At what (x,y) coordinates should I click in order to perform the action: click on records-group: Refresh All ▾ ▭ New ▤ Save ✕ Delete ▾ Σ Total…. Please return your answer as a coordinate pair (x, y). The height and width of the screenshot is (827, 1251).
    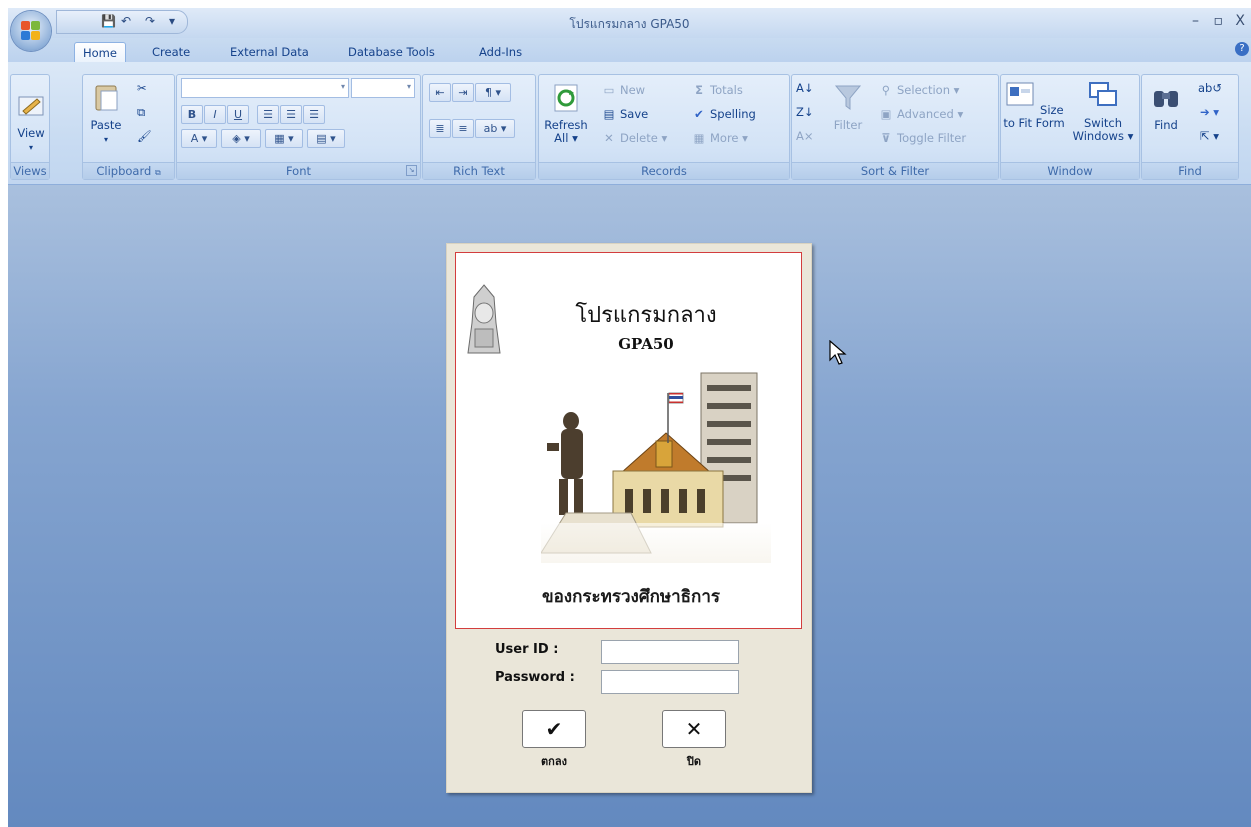
    Looking at the image, I should click on (664, 127).